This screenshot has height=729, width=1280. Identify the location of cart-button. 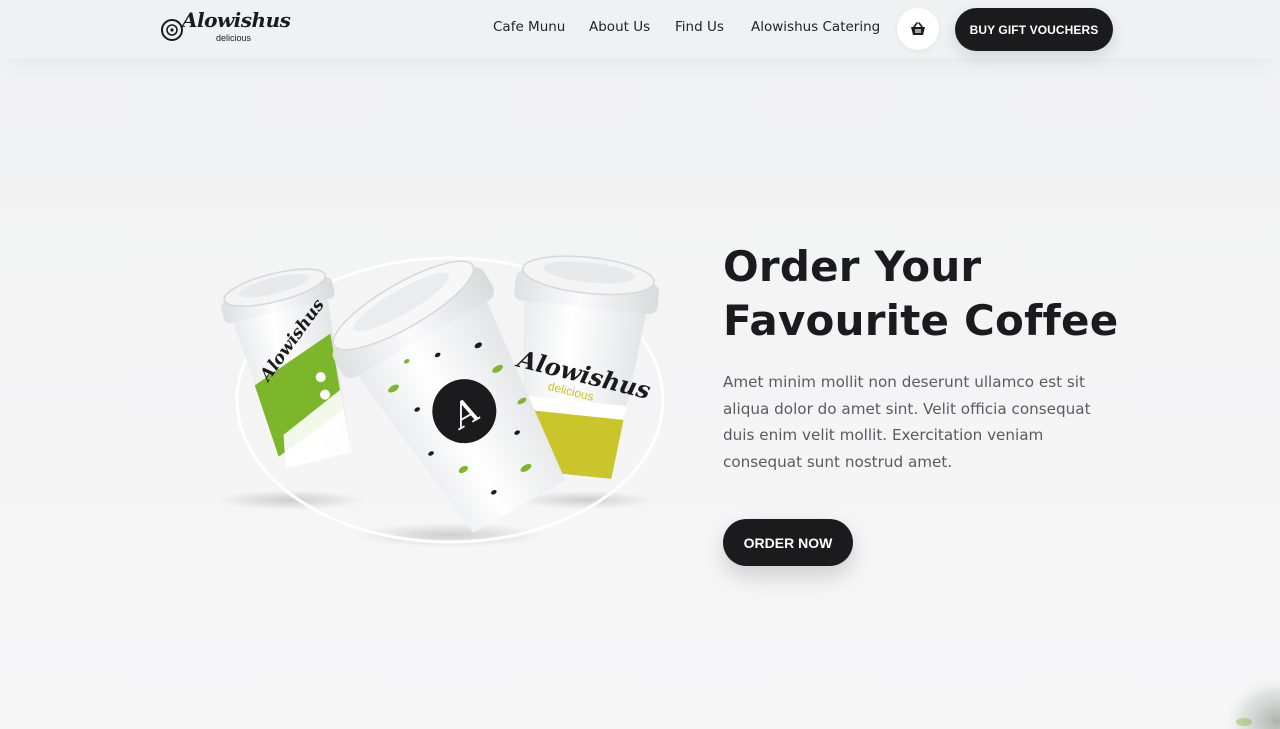
(918, 29).